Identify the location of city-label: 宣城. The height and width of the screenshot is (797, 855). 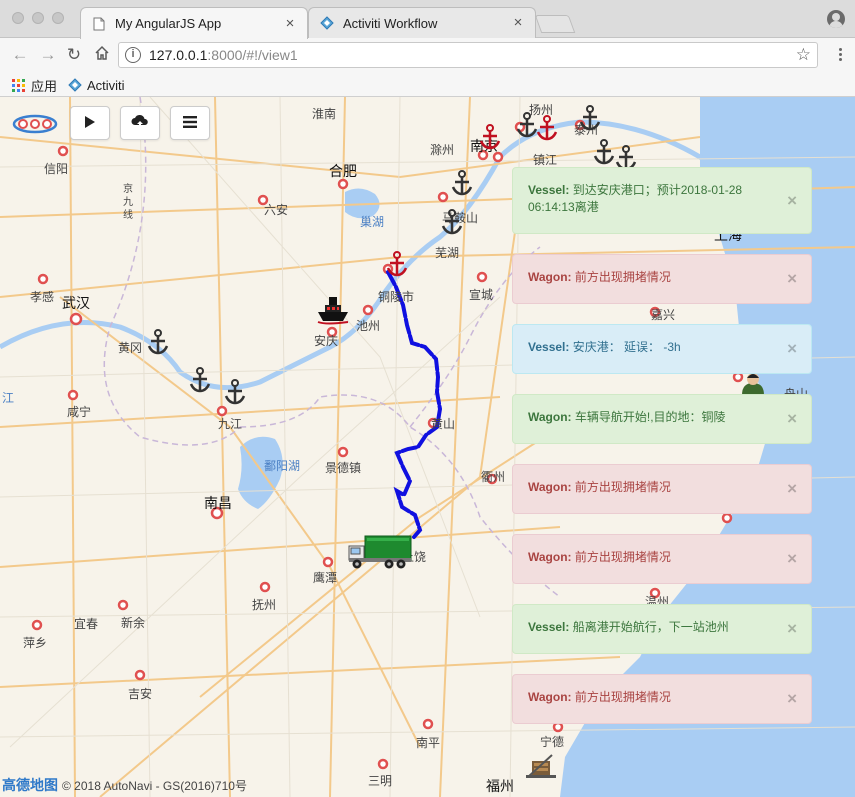
(481, 295).